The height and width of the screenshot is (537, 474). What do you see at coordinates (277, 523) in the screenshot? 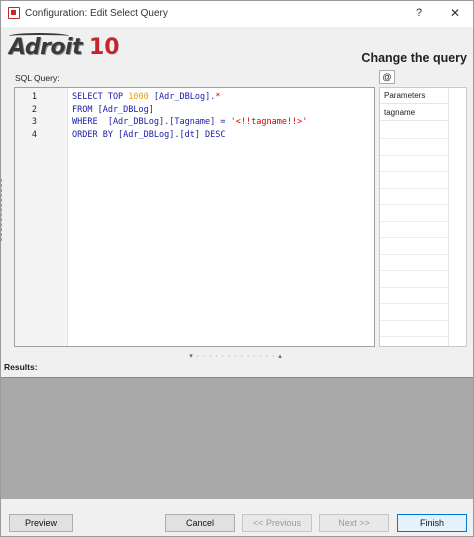
I see `previous-button: << Previous` at bounding box center [277, 523].